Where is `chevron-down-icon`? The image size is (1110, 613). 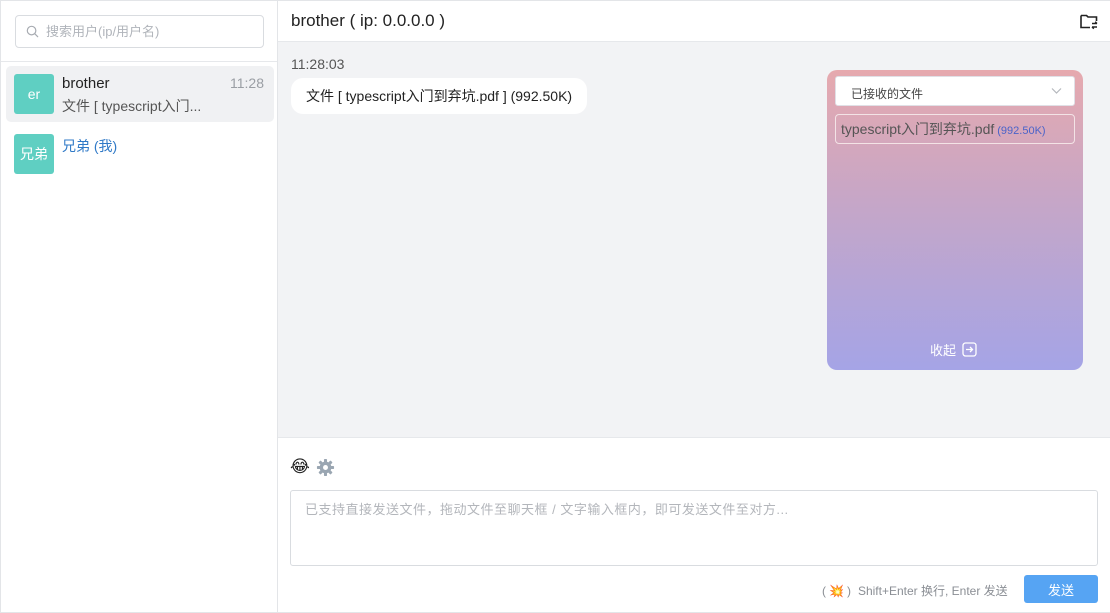
chevron-down-icon is located at coordinates (1056, 91).